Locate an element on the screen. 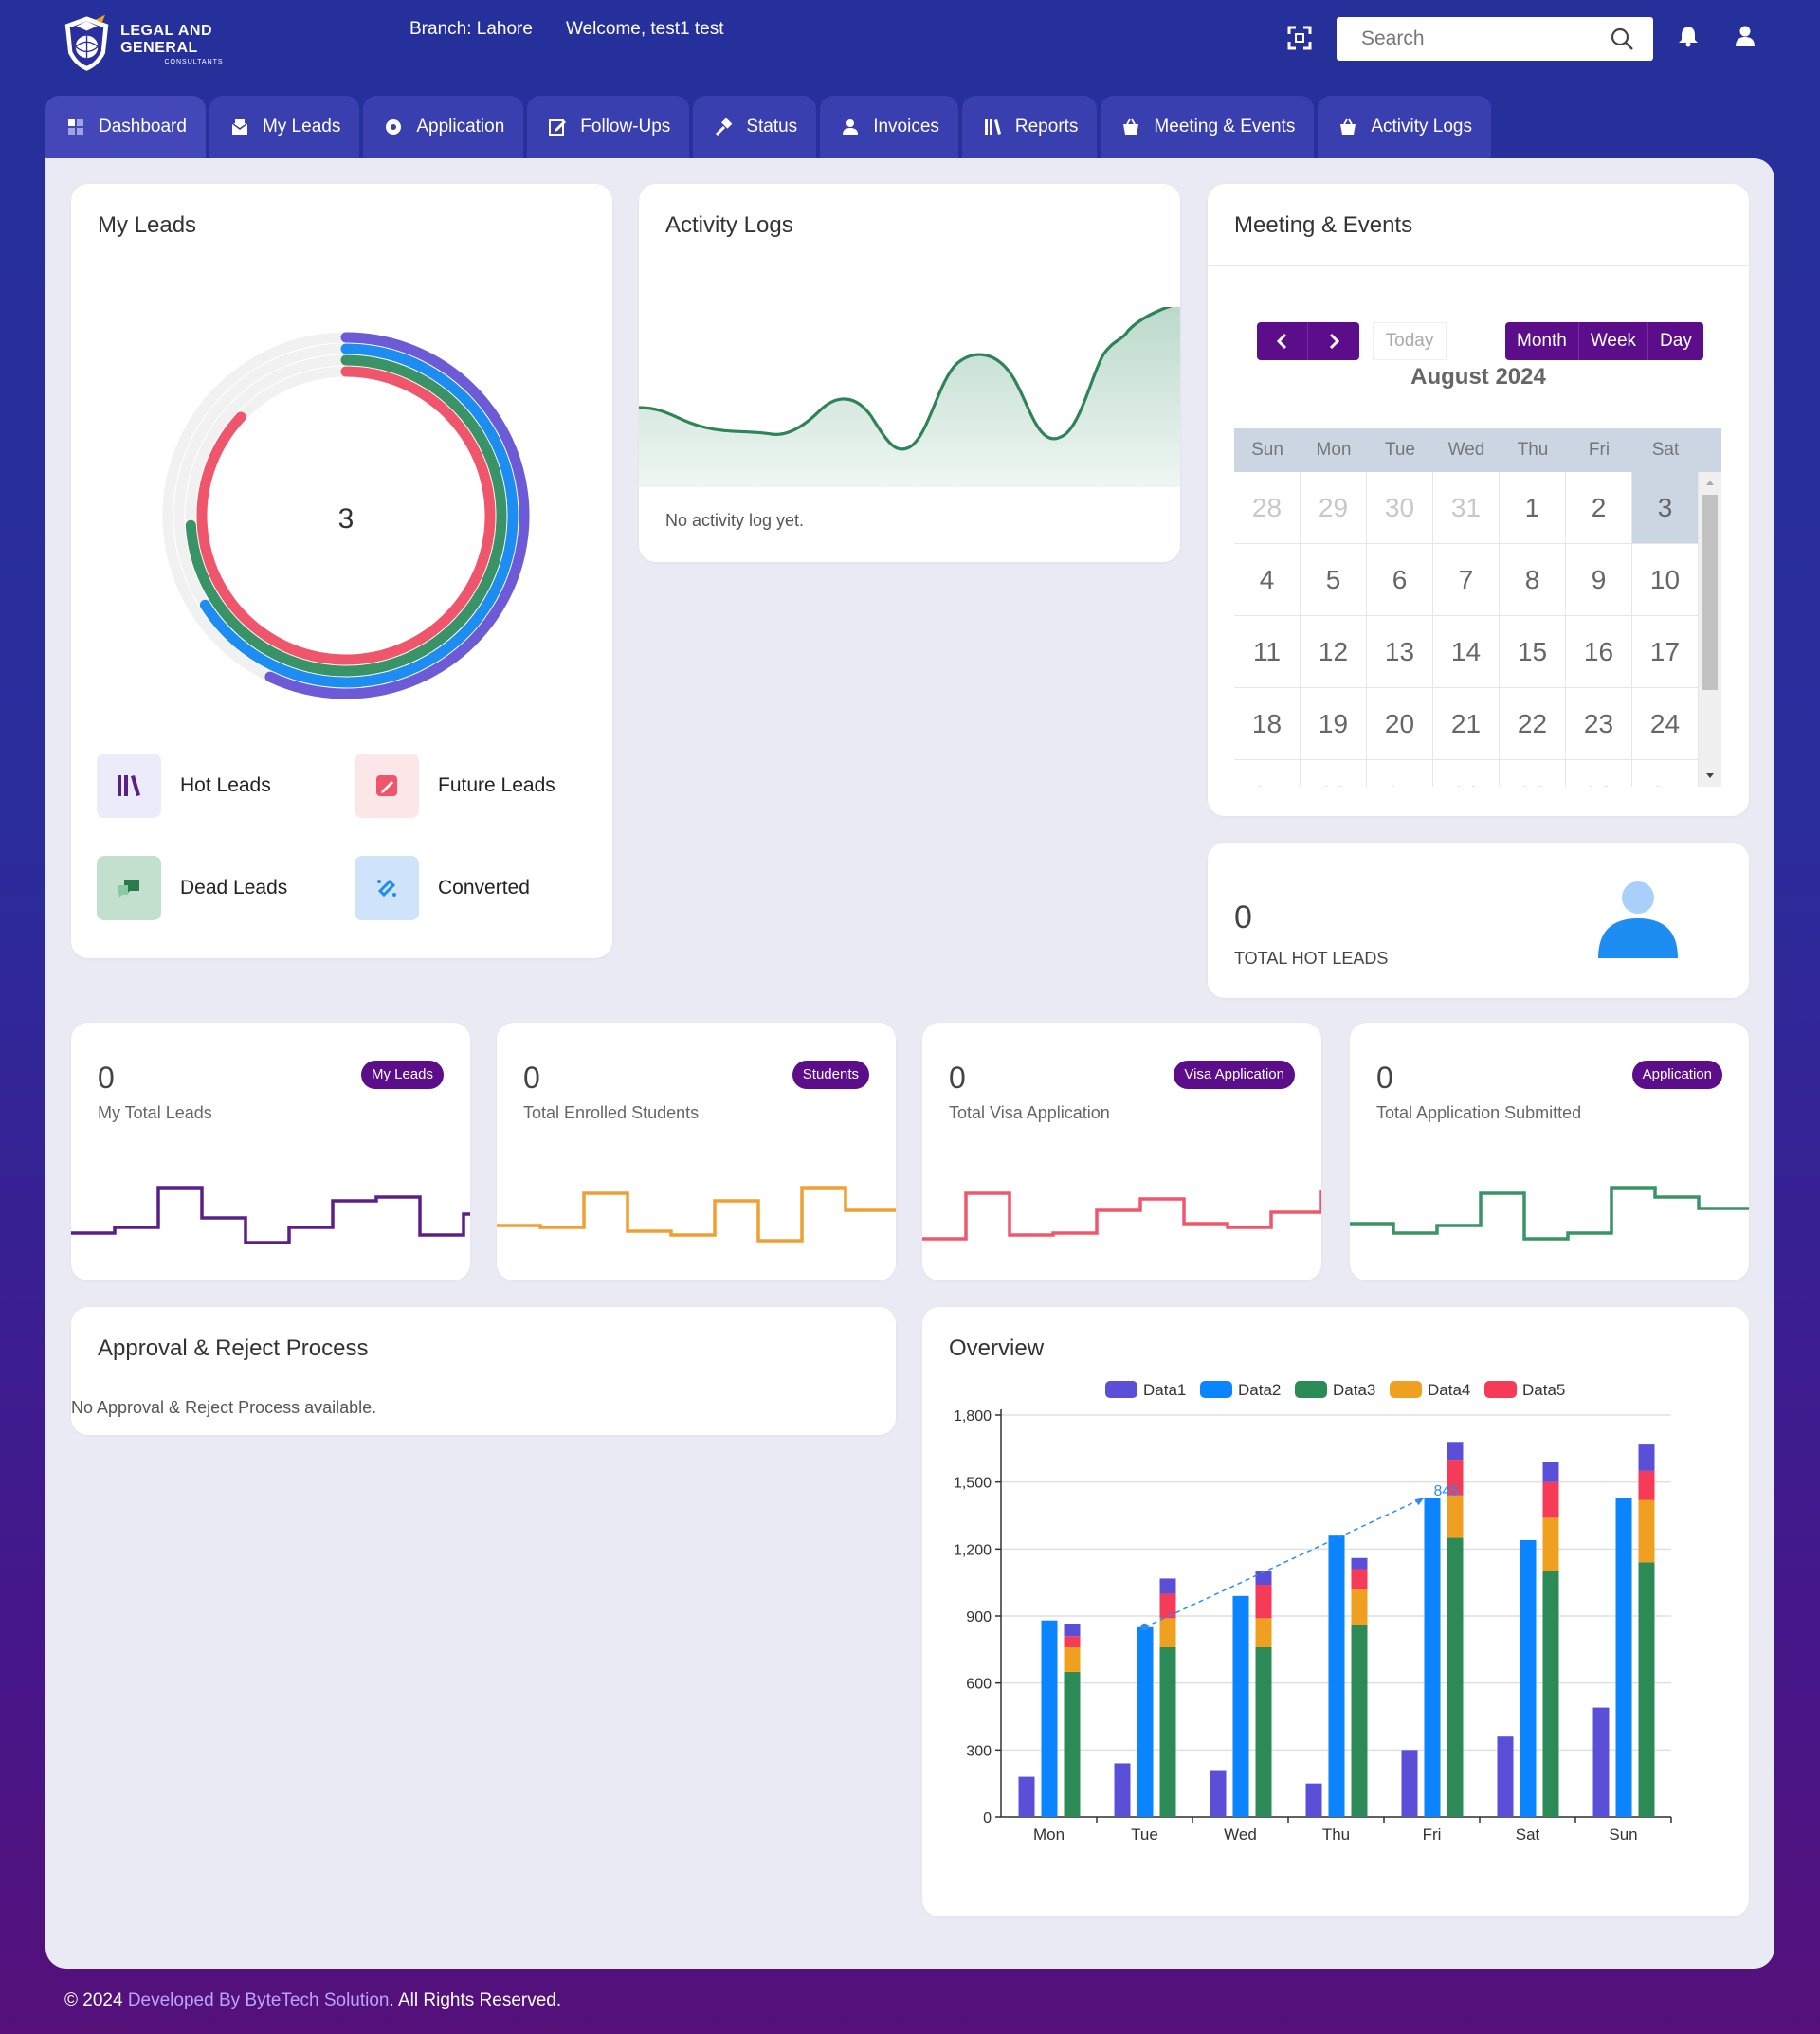 The height and width of the screenshot is (2034, 1820). calendar-day-cell: 24 is located at coordinates (1665, 724).